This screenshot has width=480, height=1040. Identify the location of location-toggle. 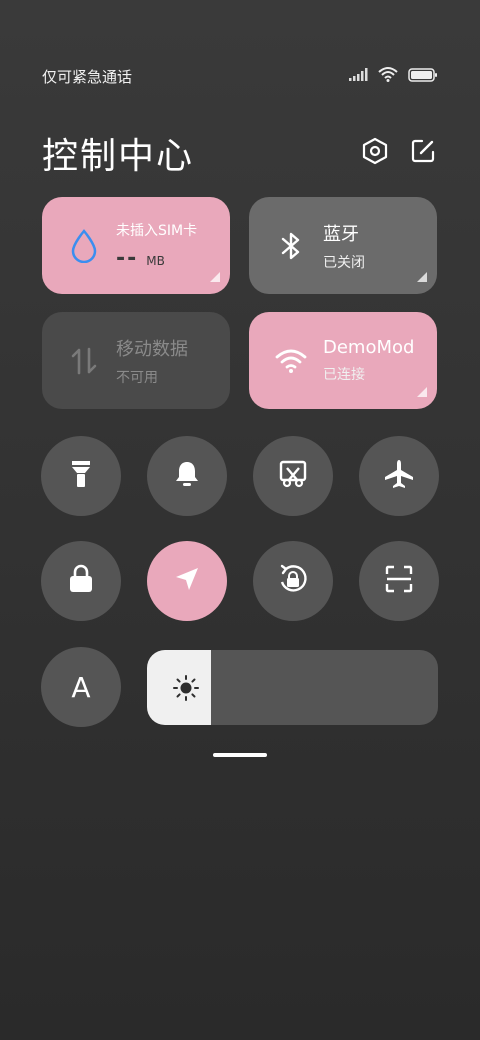
(187, 581).